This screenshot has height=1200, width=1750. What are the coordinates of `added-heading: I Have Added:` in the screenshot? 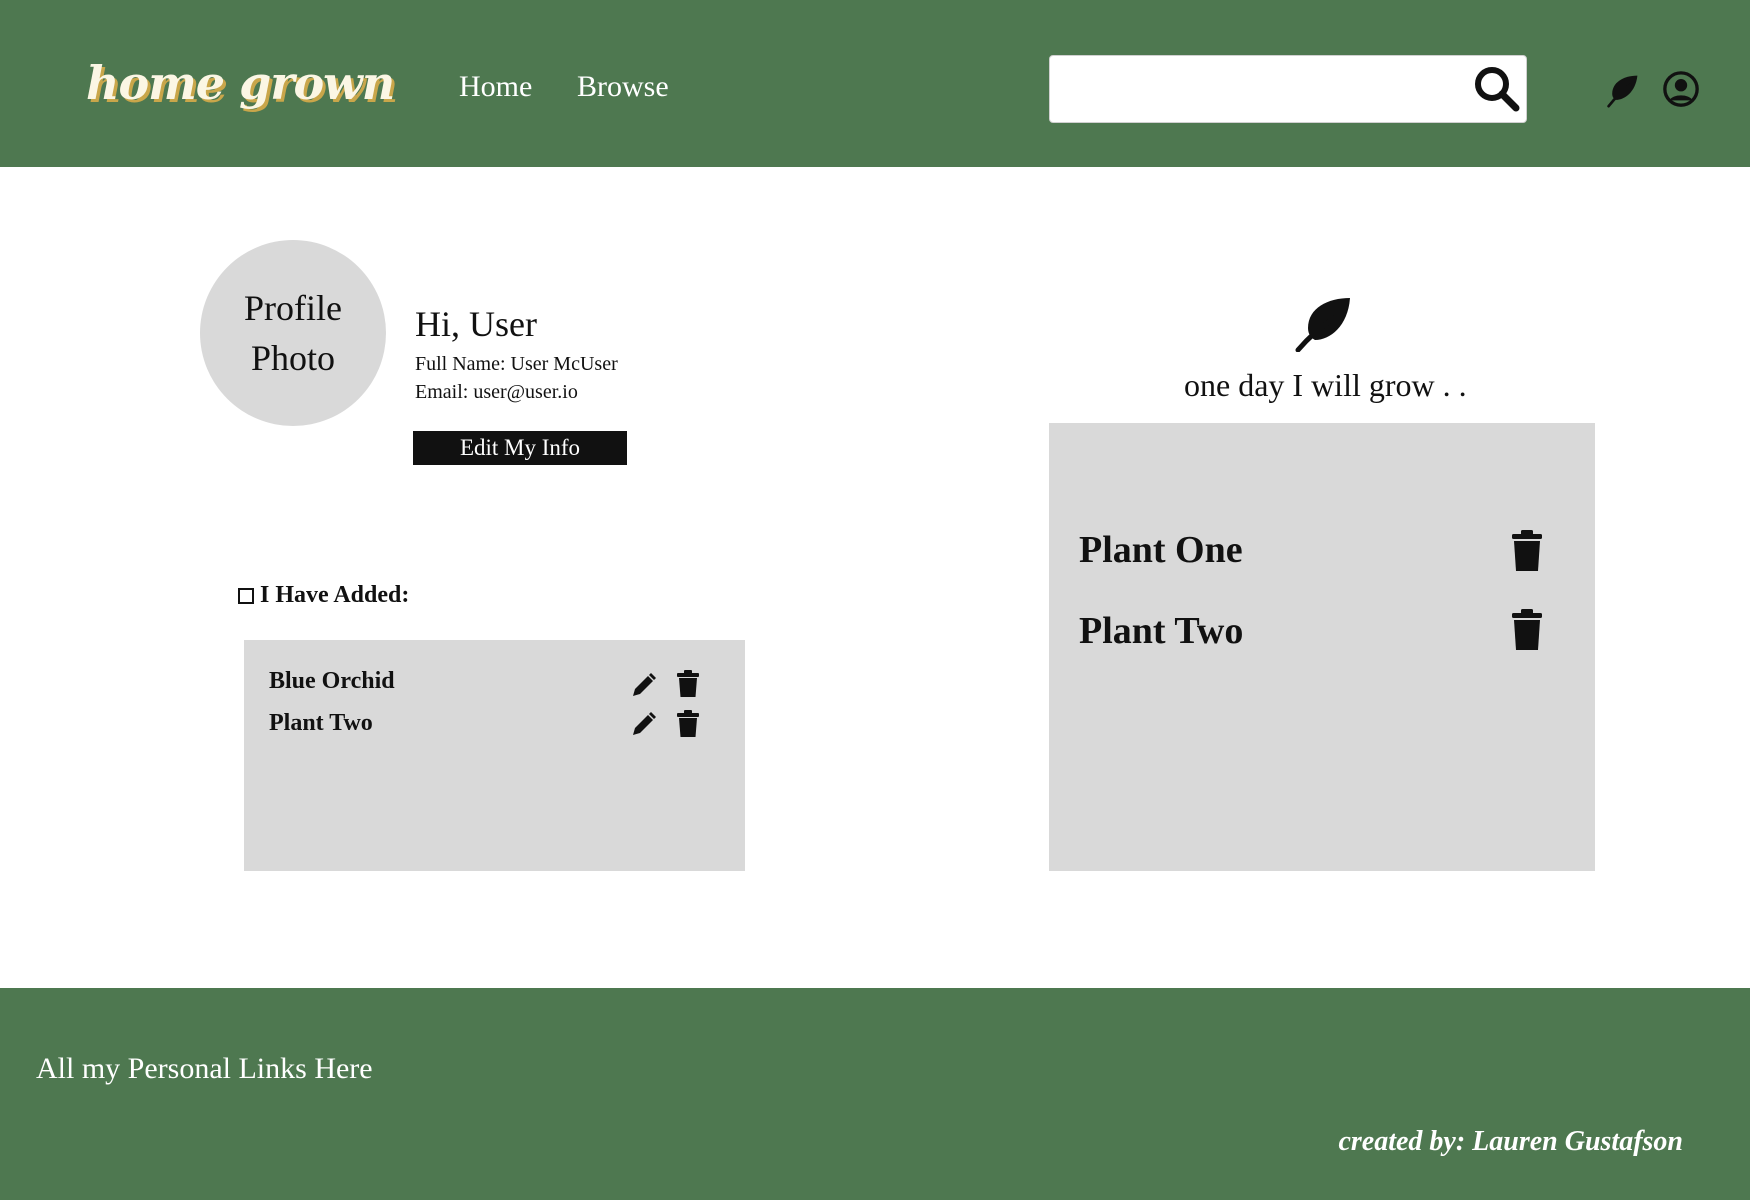 It's located at (323, 595).